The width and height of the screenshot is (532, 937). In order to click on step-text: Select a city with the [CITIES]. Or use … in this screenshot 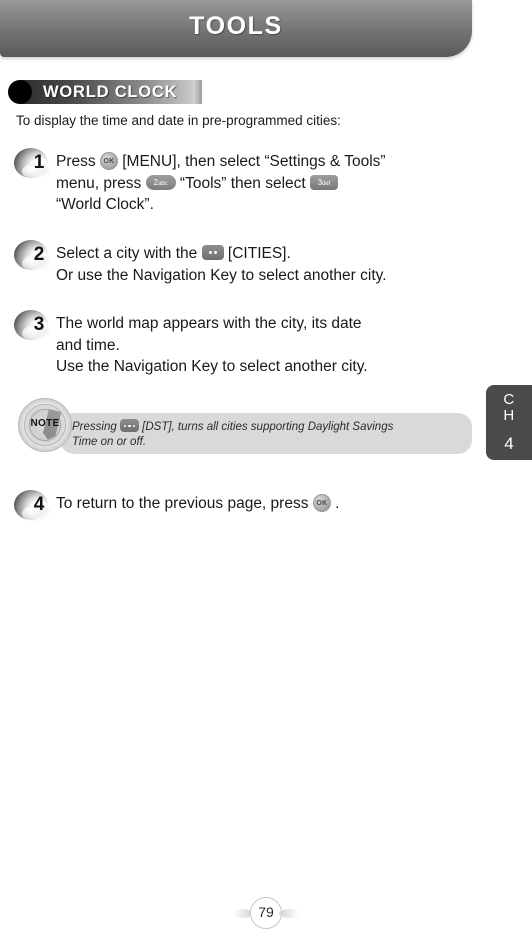, I will do `click(221, 264)`.